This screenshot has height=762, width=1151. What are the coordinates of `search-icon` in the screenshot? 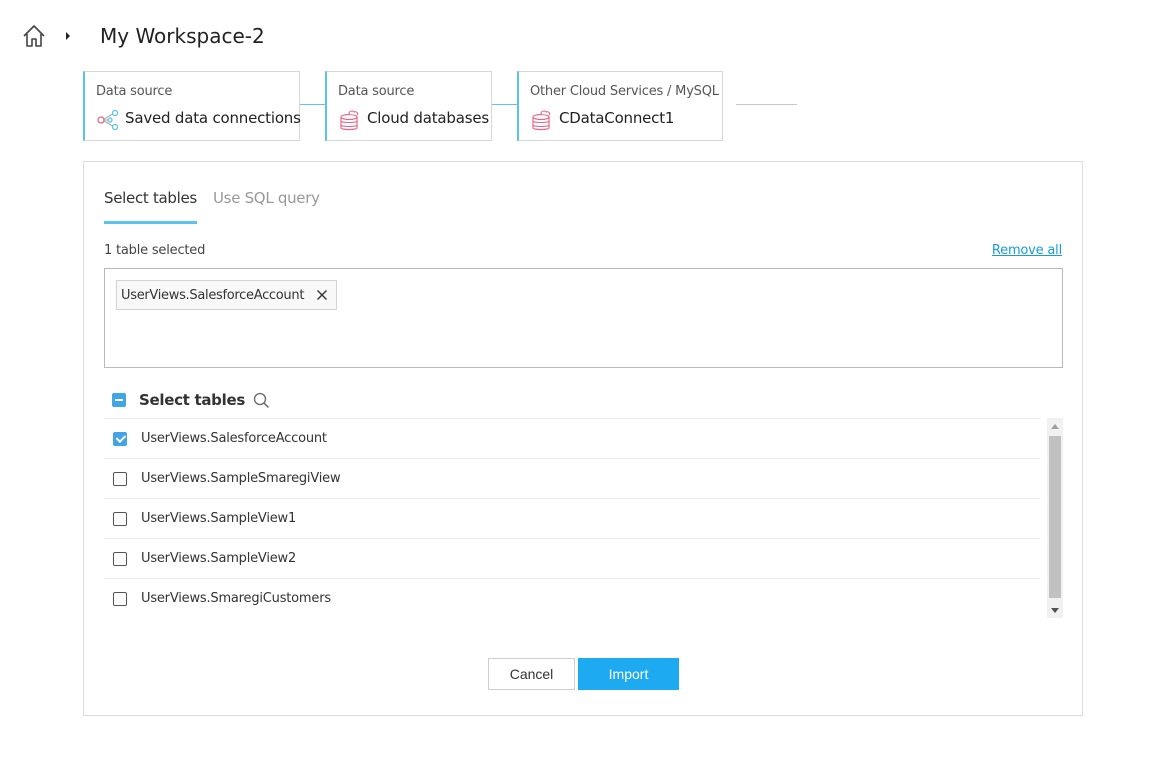 It's located at (261, 400).